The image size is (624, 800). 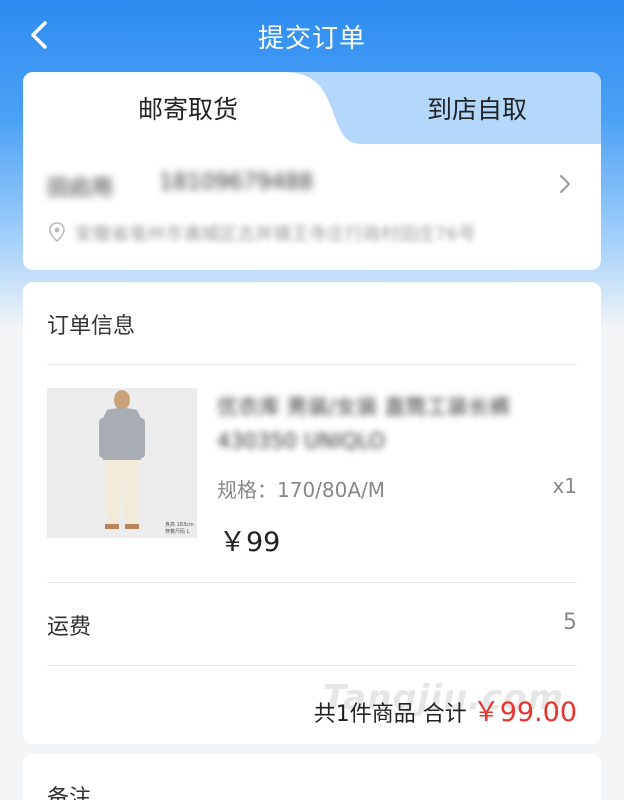 I want to click on delivery-tabs: 邮寄取货 到店自取, so click(x=312, y=108).